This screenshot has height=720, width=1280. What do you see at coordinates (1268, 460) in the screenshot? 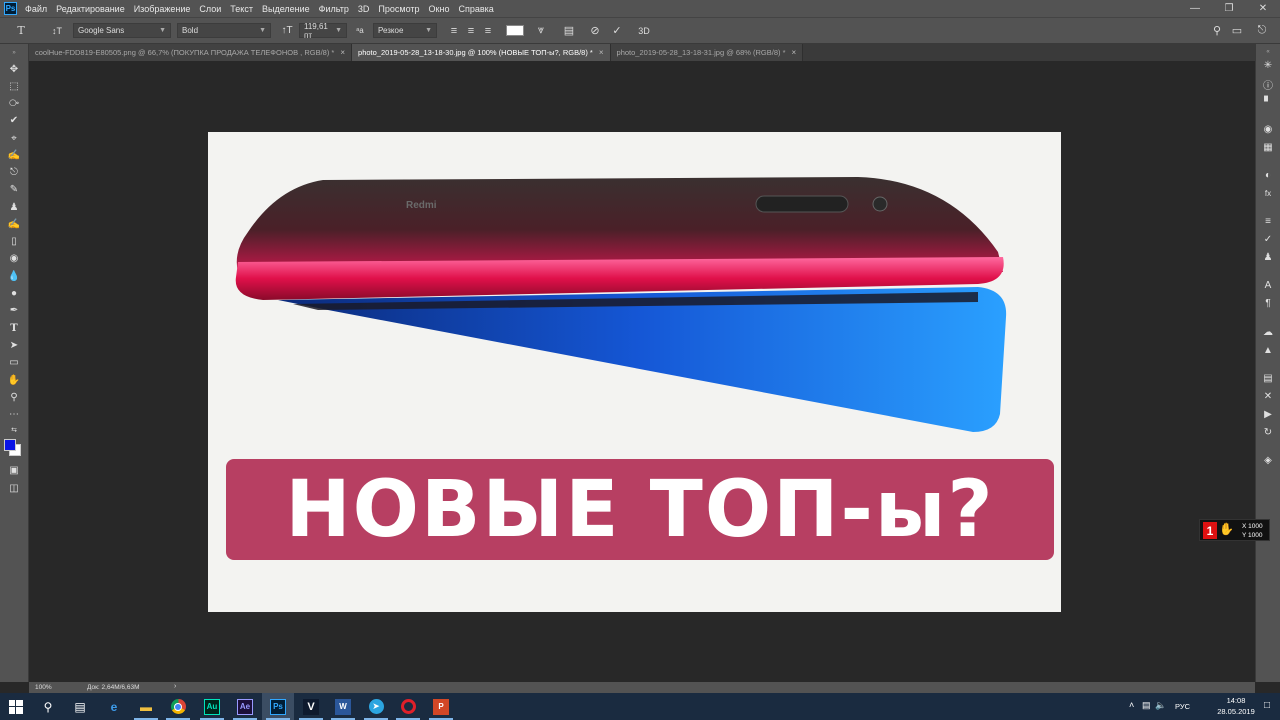
I see `layers-icon: ◈` at bounding box center [1268, 460].